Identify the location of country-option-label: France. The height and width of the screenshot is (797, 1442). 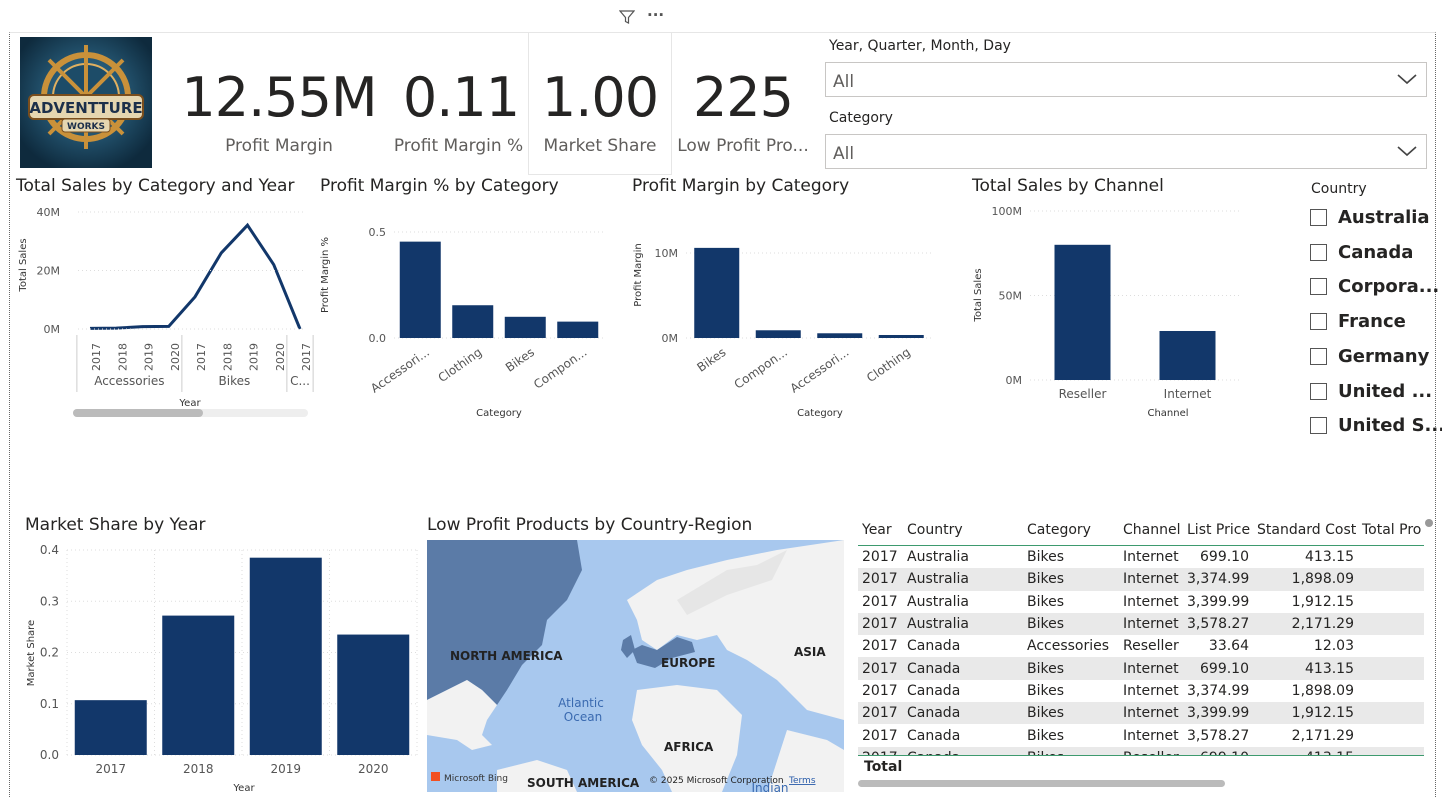
(1372, 322).